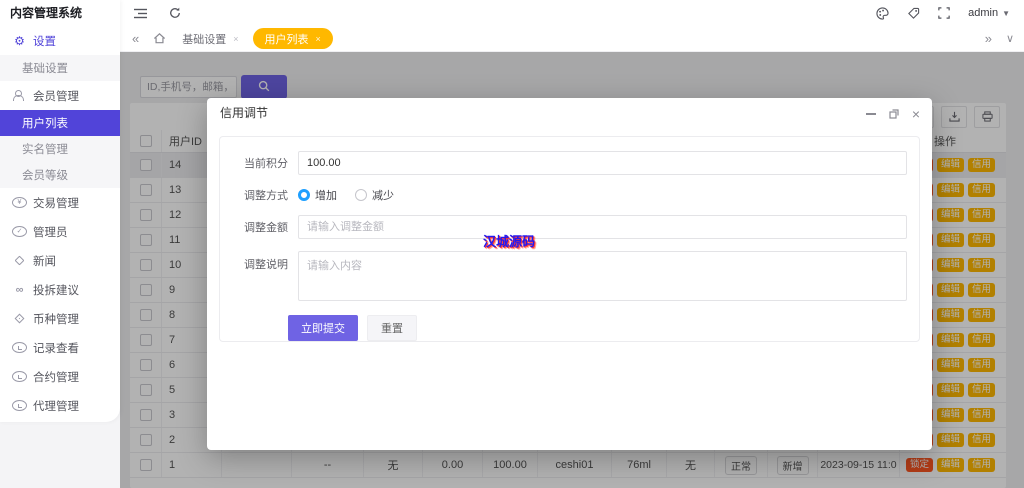  I want to click on chevron-down-icon: ▼, so click(1006, 13).